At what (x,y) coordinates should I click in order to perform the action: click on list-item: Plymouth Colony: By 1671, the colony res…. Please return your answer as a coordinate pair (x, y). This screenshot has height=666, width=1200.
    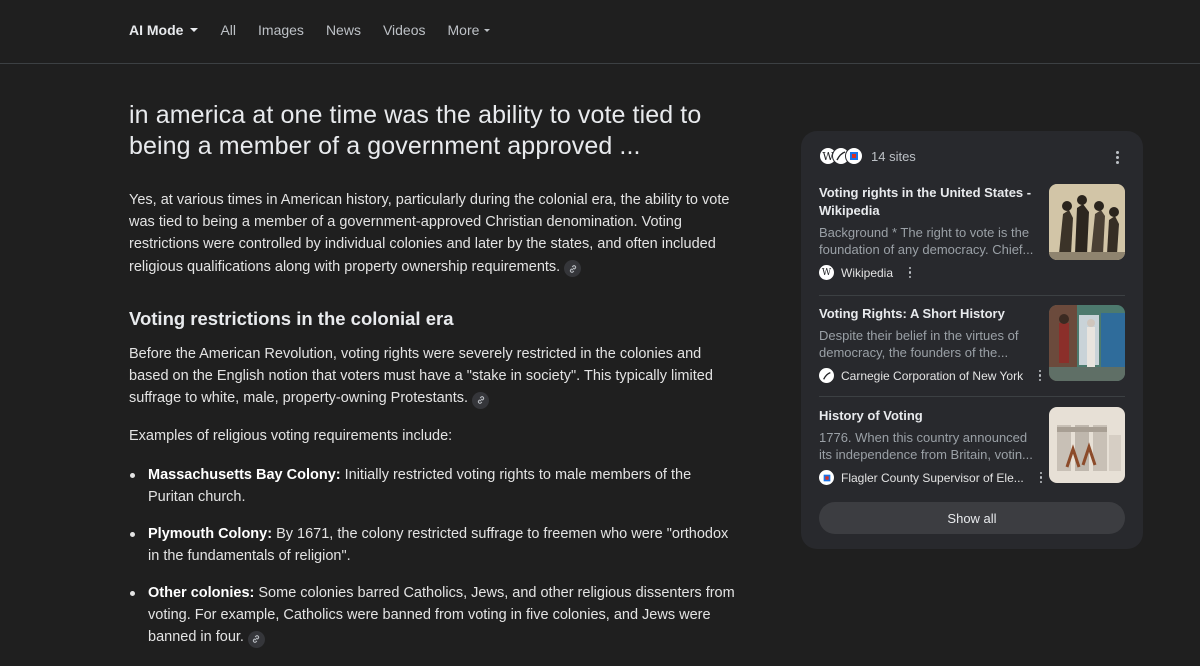
    Looking at the image, I should click on (434, 545).